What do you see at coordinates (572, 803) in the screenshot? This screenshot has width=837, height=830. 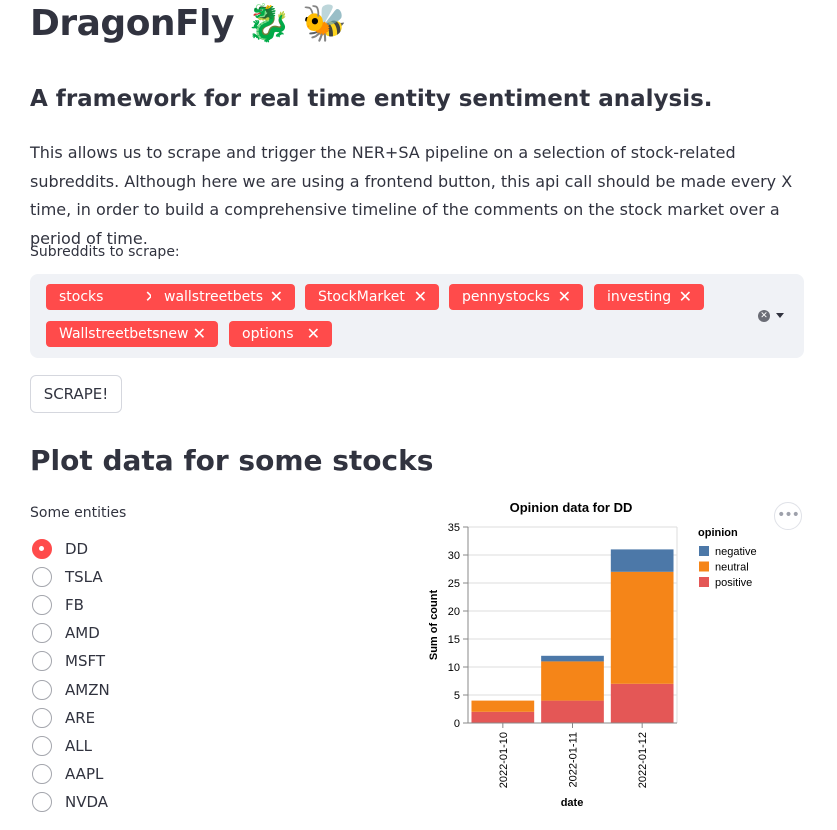 I see `x-axis-label: date` at bounding box center [572, 803].